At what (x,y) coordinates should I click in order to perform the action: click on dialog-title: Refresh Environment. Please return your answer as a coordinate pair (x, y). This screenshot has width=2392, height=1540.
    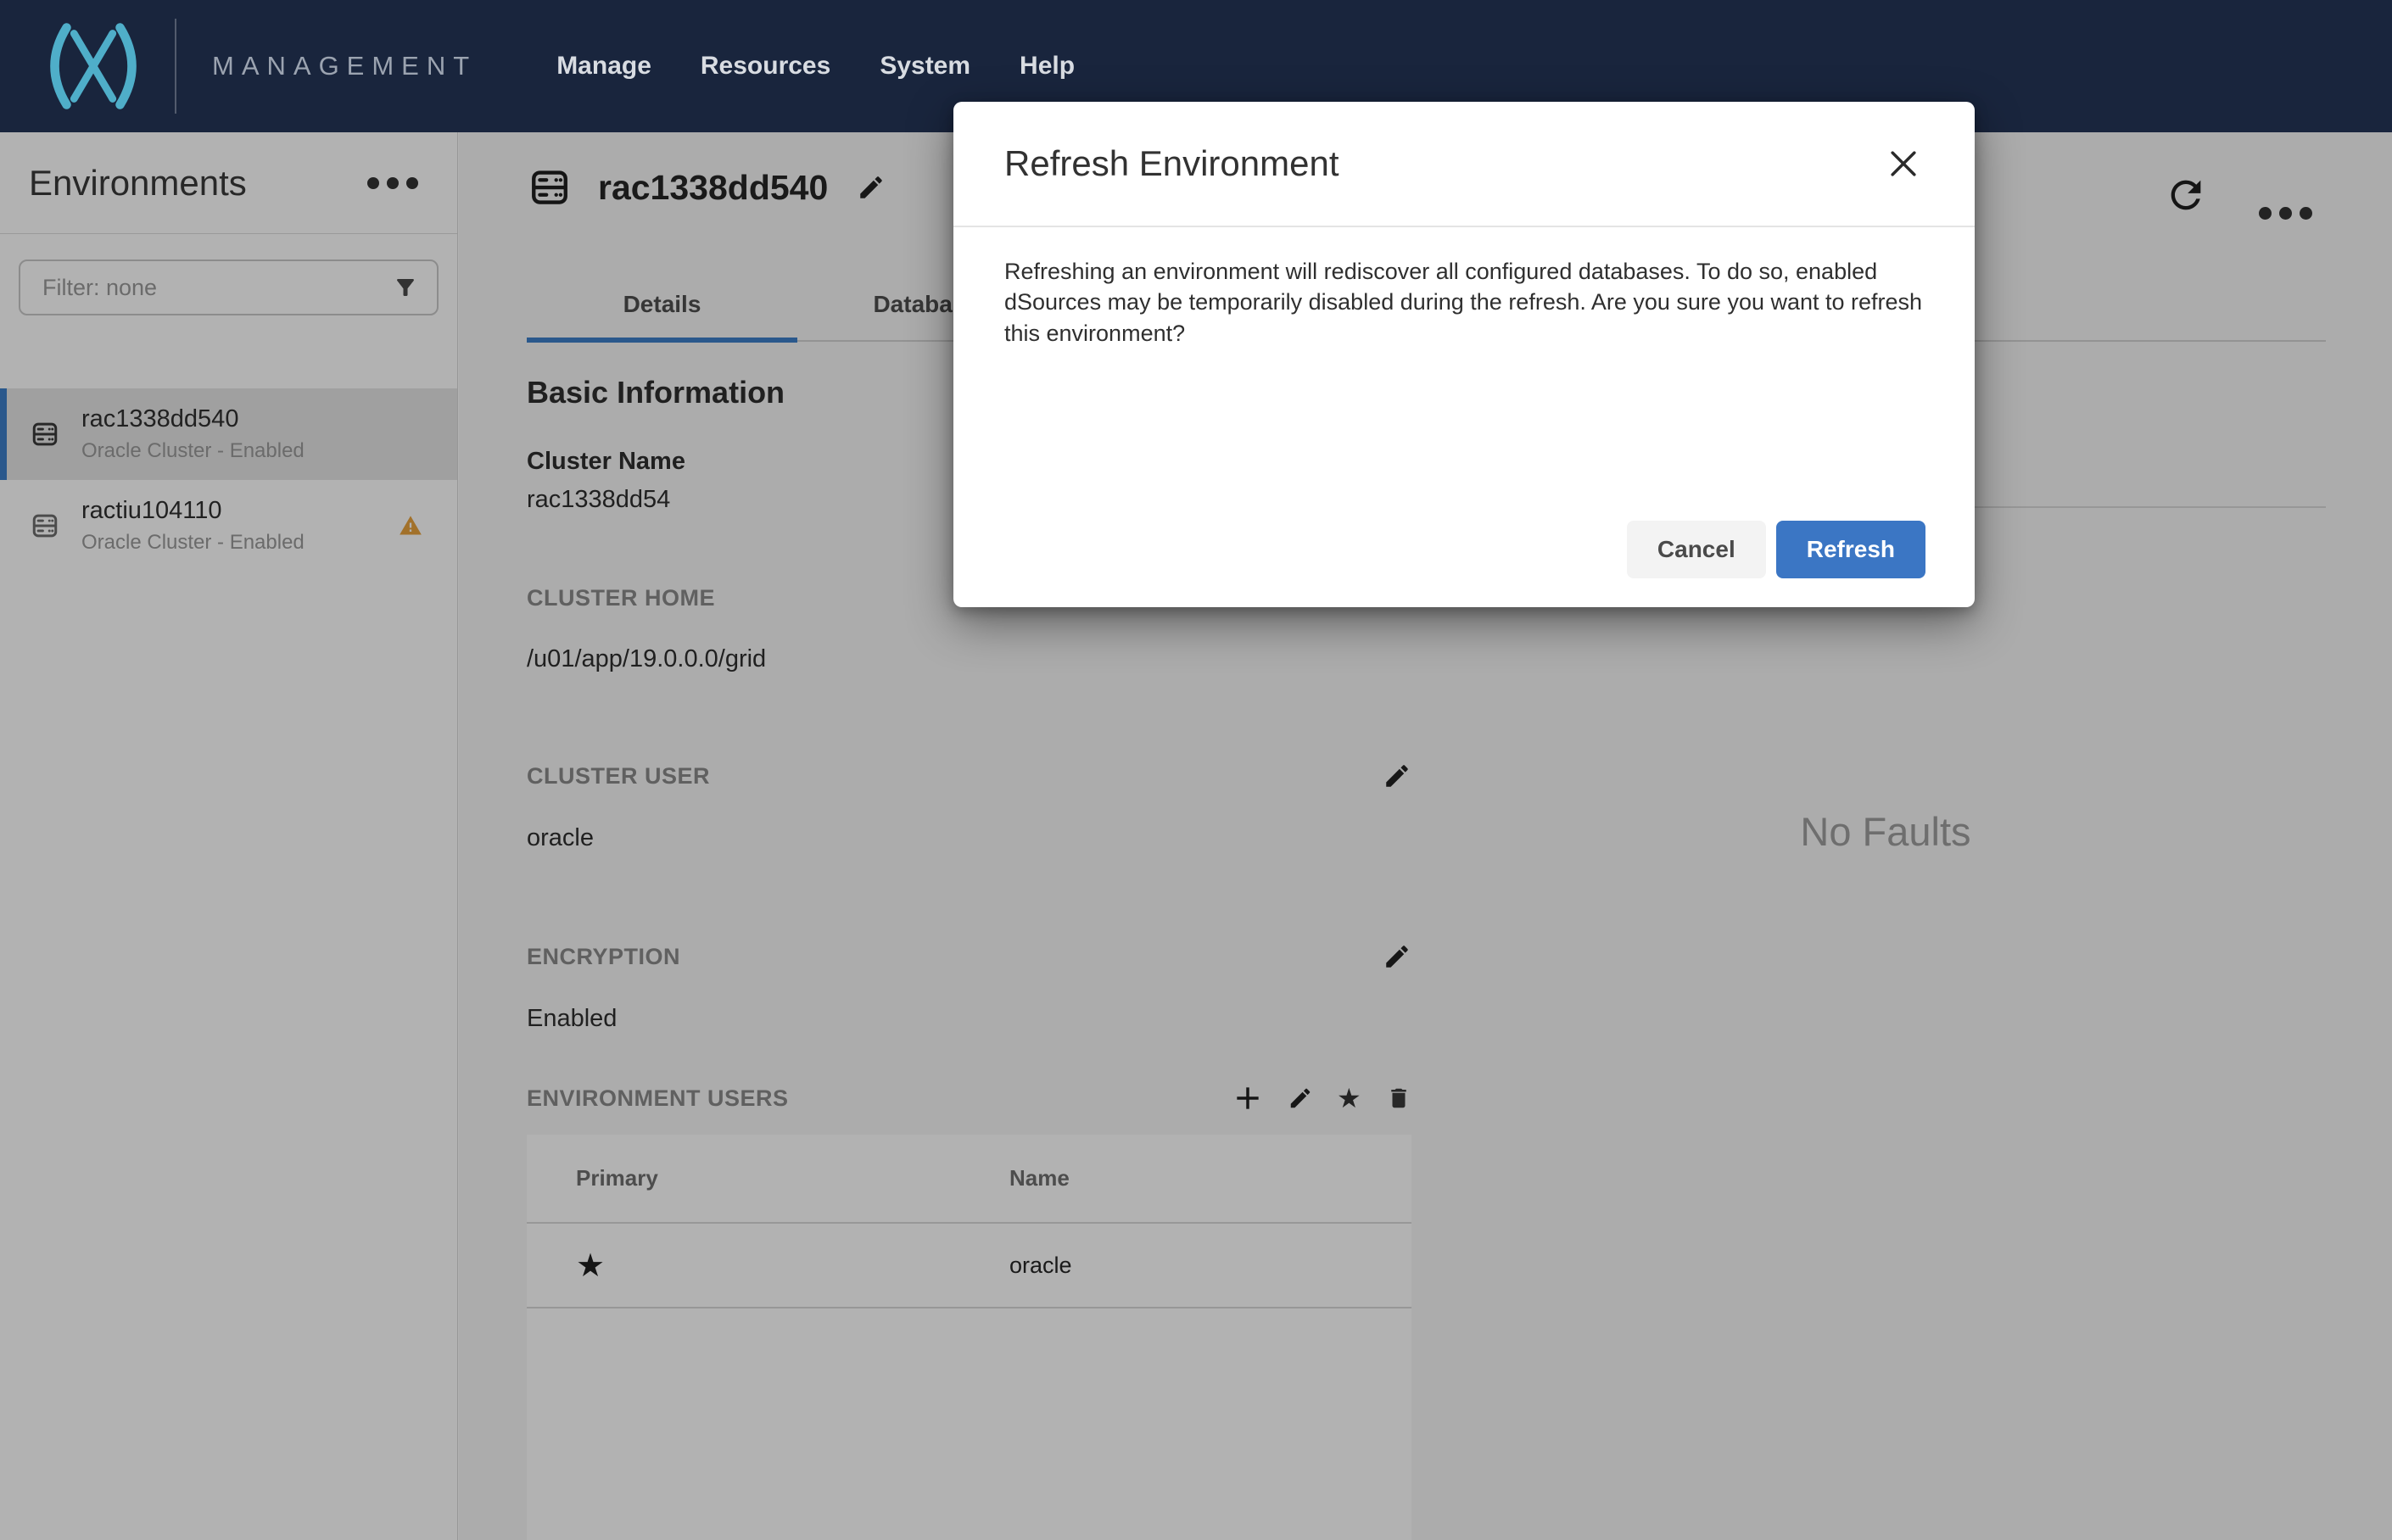
    Looking at the image, I should click on (1171, 163).